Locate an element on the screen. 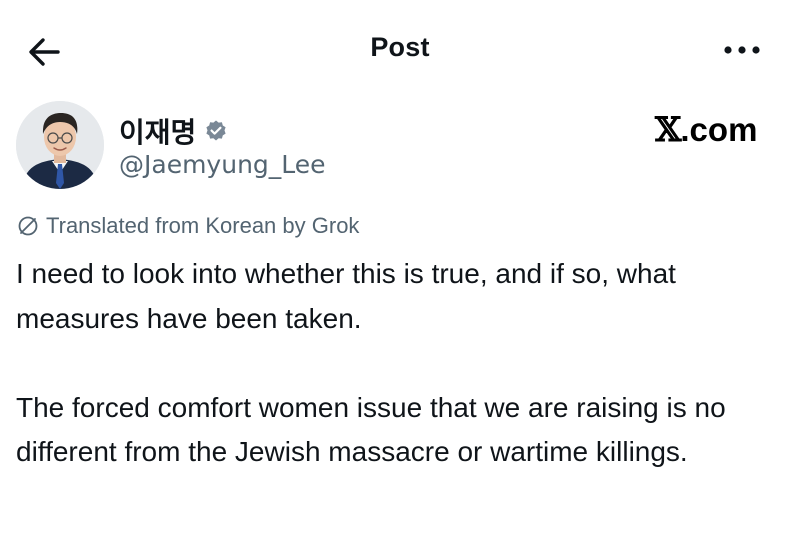  avatar is located at coordinates (60, 145).